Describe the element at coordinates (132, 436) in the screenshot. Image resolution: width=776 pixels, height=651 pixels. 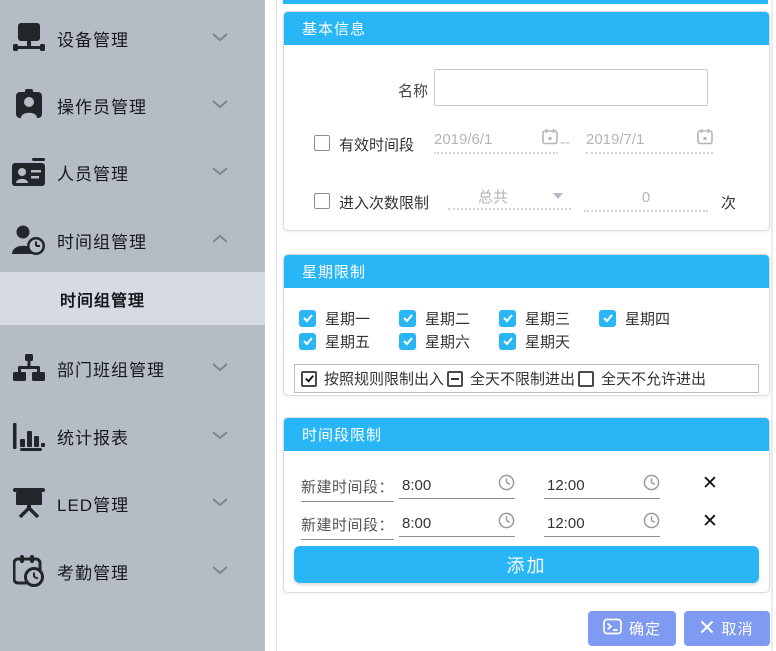
I see `sidebar-item-reports: 统计报表` at that location.